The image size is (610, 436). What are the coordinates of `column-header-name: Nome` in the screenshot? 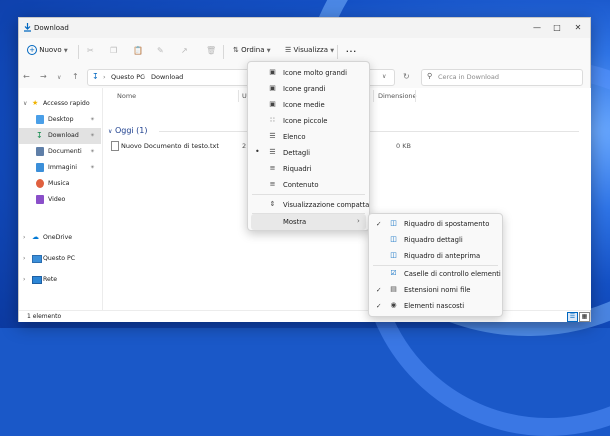 It's located at (126, 96).